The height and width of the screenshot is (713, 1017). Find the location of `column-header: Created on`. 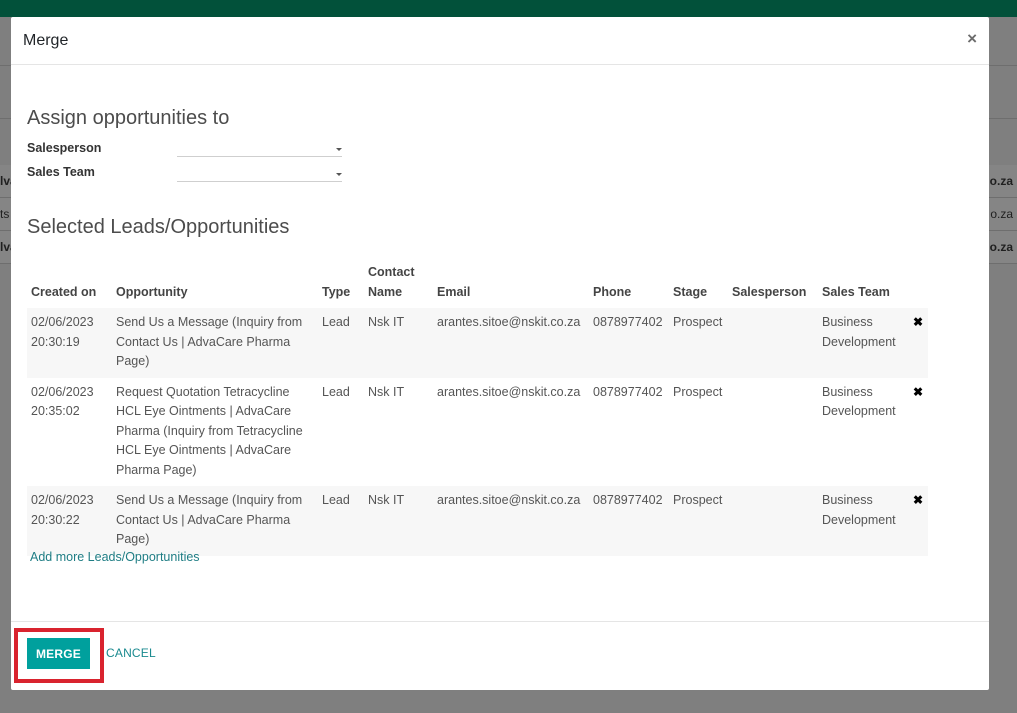

column-header: Created on is located at coordinates (69, 285).